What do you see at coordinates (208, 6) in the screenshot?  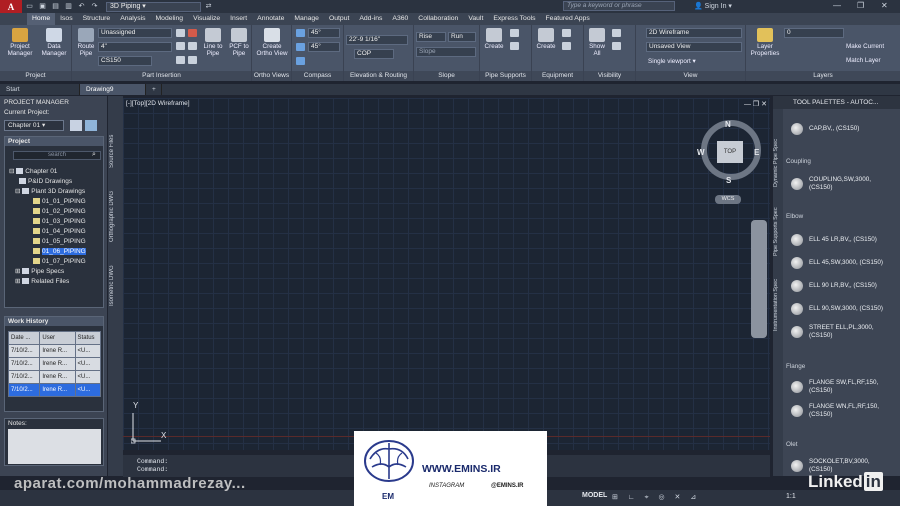 I see `share-icon: ⇄` at bounding box center [208, 6].